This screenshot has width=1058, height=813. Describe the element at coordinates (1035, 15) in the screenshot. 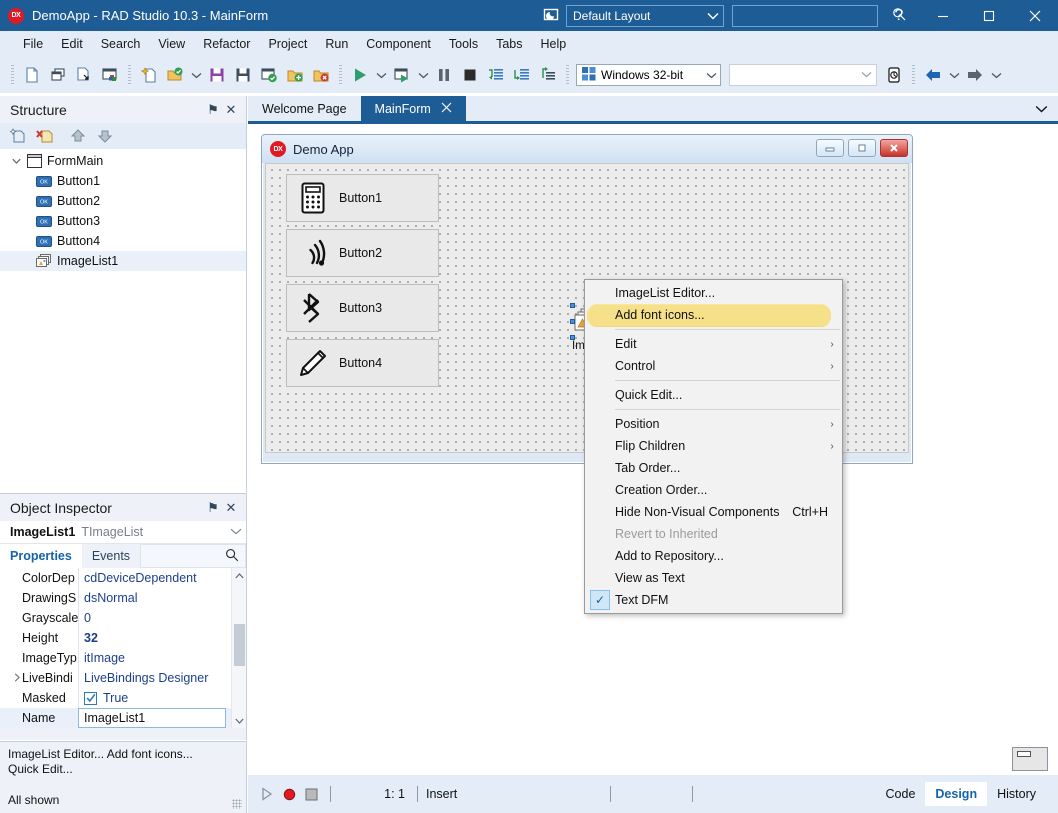

I see `close-button` at that location.